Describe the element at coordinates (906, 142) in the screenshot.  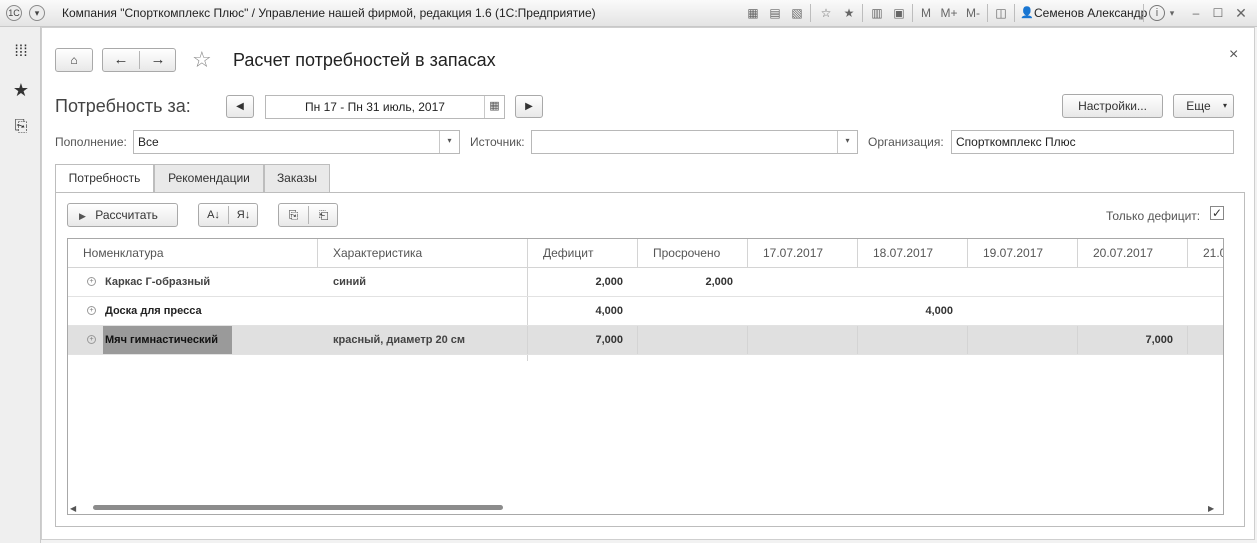
I see `organization-label: Организация:` at that location.